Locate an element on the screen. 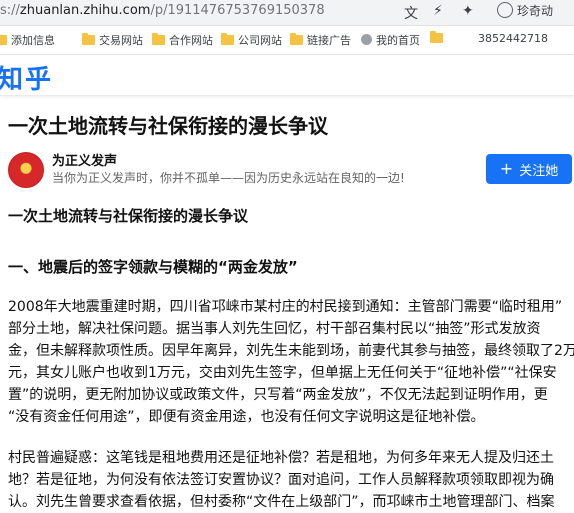 The height and width of the screenshot is (513, 574). paragraph-line: 置”的说明，更无附加协议或政策文件，只写着“两金发放”，不仅无法起到证明作用，更 is located at coordinates (278, 395).